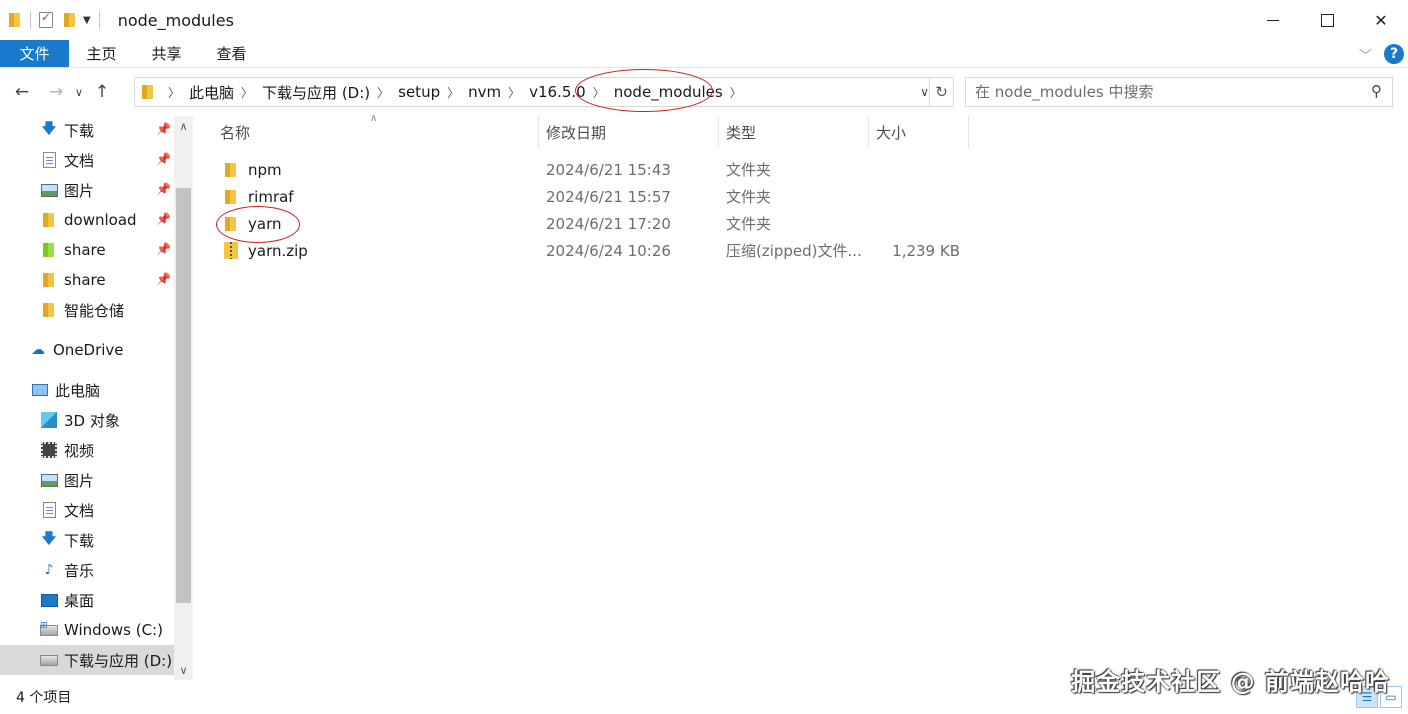 The height and width of the screenshot is (714, 1408). Describe the element at coordinates (1381, 20) in the screenshot. I see `close-button: ✕` at that location.